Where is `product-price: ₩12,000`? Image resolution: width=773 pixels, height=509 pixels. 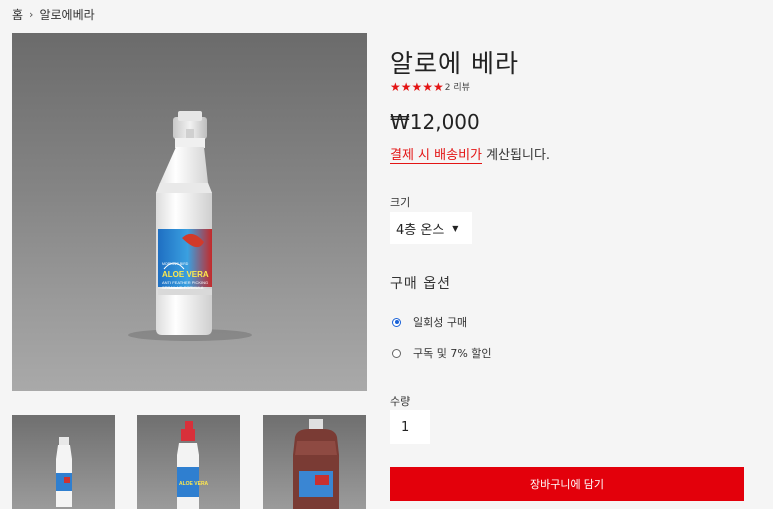 product-price: ₩12,000 is located at coordinates (435, 122).